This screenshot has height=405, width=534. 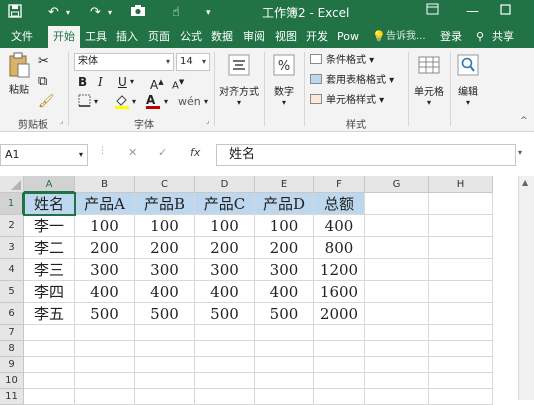 What do you see at coordinates (505, 12) in the screenshot?
I see `maximize-icon` at bounding box center [505, 12].